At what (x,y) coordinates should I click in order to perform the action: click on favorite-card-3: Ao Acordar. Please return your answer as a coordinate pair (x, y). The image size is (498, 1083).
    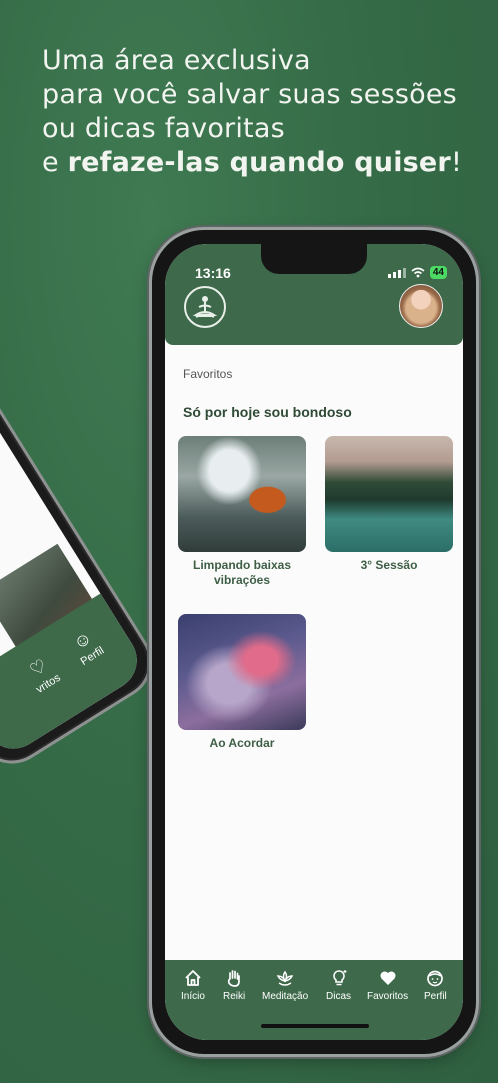
    Looking at the image, I should click on (242, 682).